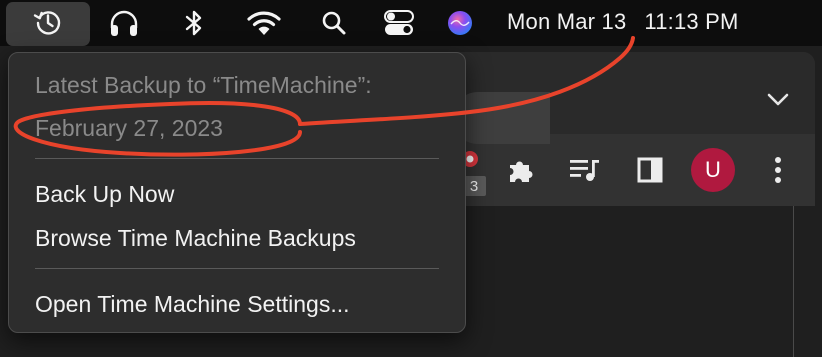 The height and width of the screenshot is (357, 822). I want to click on latest-backup-date: February 27, 2023, so click(129, 128).